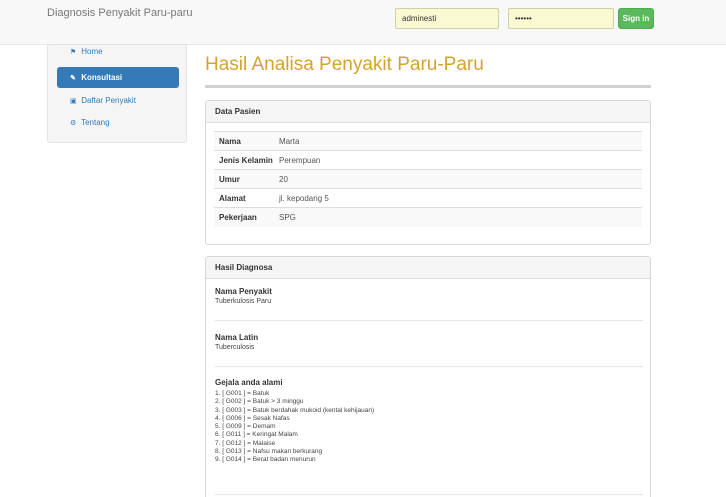 This screenshot has height=497, width=726. Describe the element at coordinates (73, 52) in the screenshot. I see `home-icon: ⚑` at that location.